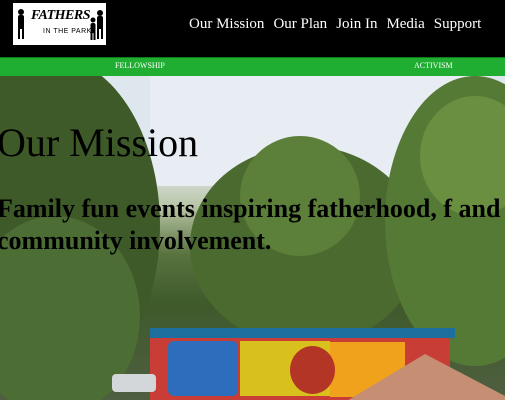 This screenshot has height=400, width=505. I want to click on nav-join-in: Join In, so click(356, 24).